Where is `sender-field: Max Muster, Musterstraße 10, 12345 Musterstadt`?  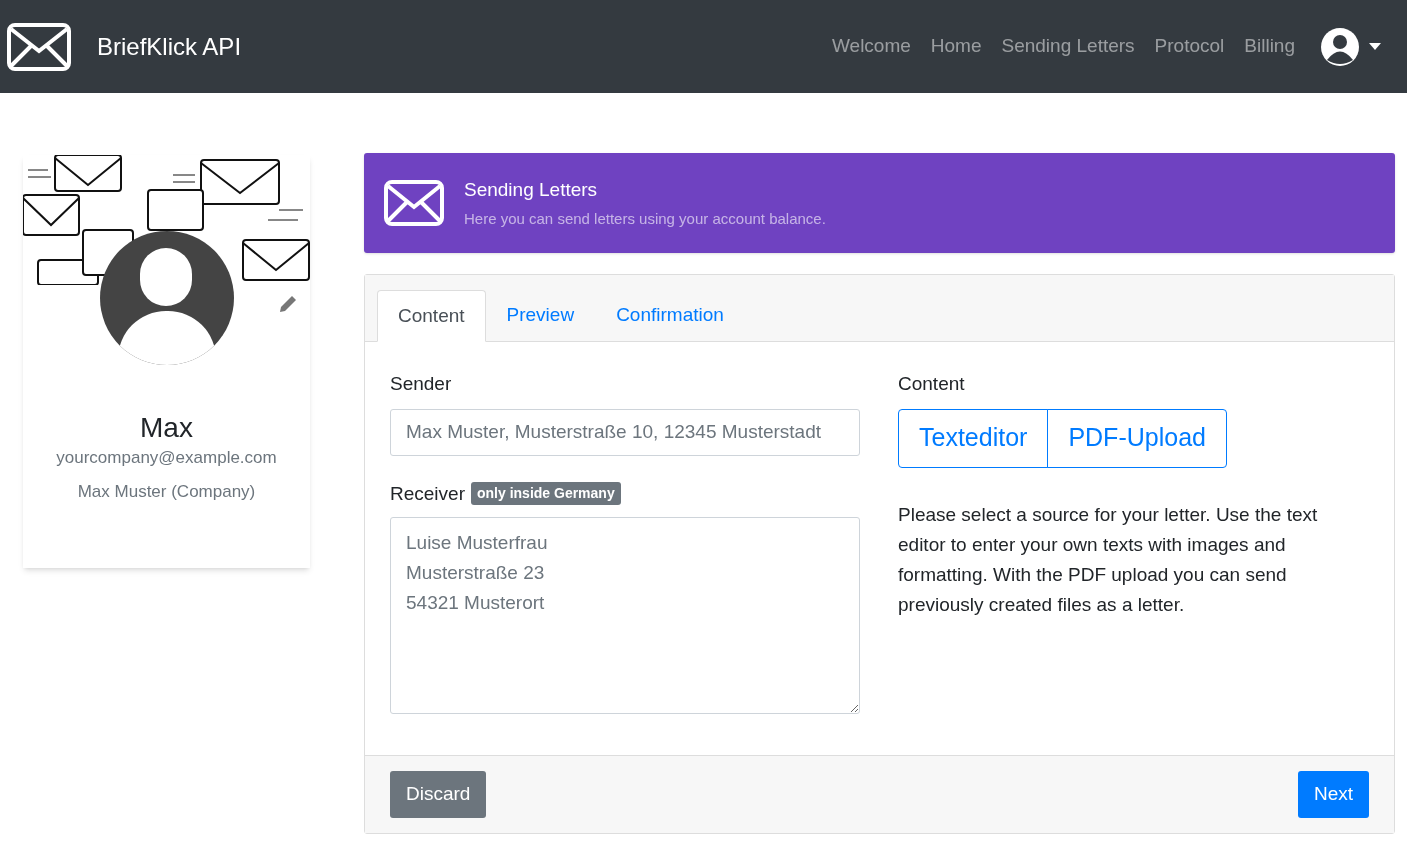 sender-field: Max Muster, Musterstraße 10, 12345 Musterstadt is located at coordinates (625, 432).